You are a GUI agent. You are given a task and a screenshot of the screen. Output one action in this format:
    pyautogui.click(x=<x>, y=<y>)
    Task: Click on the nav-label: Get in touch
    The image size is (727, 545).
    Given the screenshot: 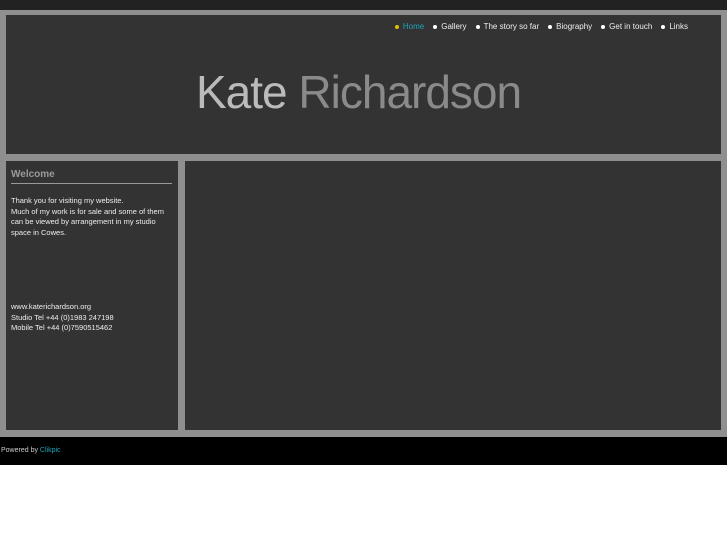 What is the action you would take?
    pyautogui.click(x=631, y=26)
    